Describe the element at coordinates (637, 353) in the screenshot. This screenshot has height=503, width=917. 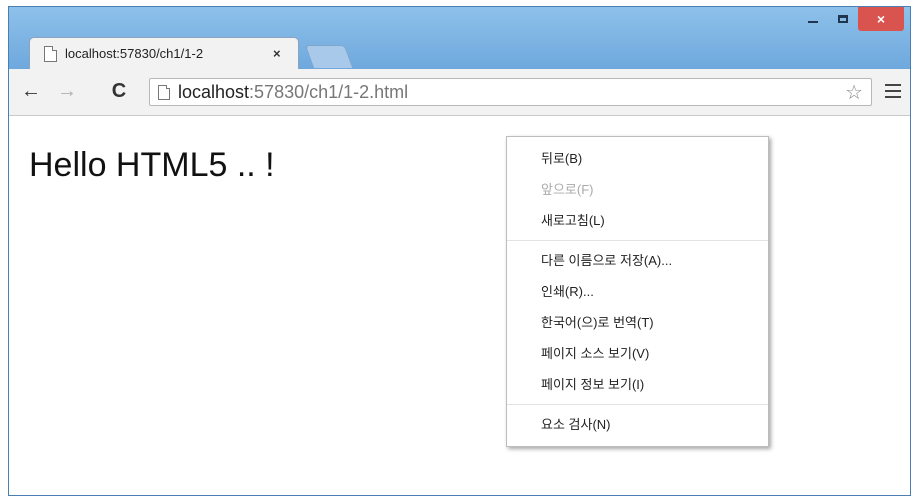
I see `menu-item-view-source: 페이지 소스 보기(V)` at that location.